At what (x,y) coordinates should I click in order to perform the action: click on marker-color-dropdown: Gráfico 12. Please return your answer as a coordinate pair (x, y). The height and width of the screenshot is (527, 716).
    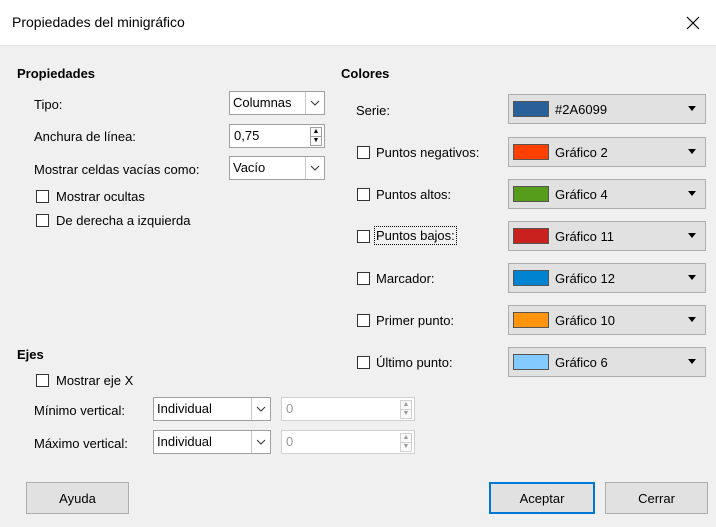
    Looking at the image, I should click on (607, 278).